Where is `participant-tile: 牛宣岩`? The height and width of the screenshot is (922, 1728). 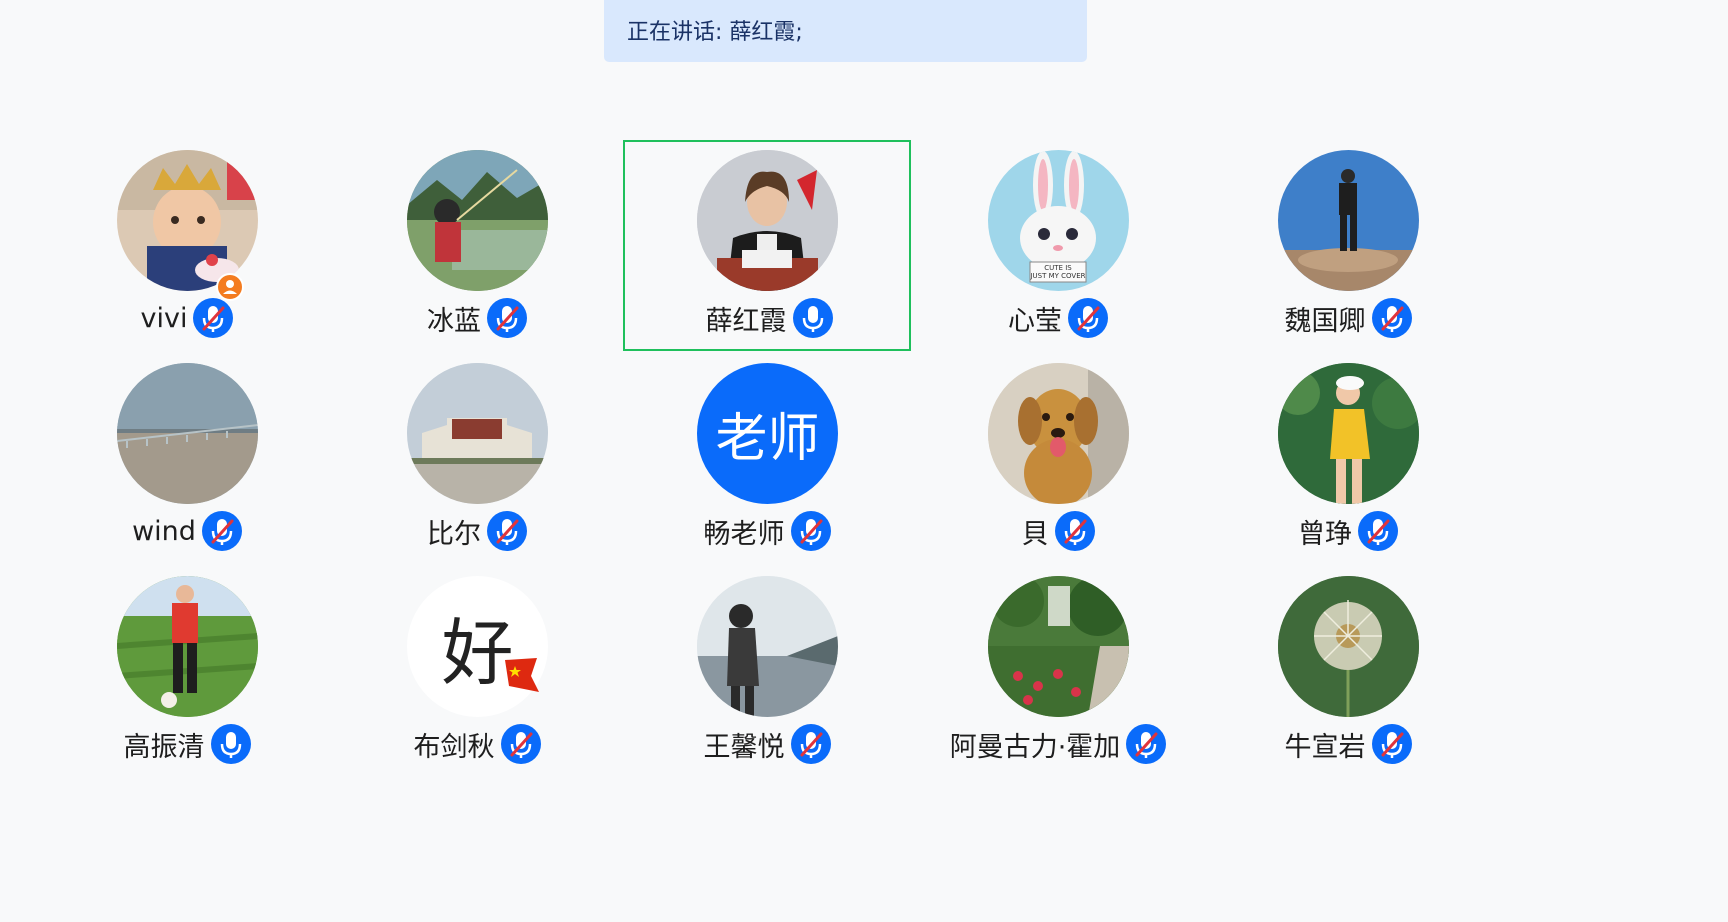
participant-tile: 牛宣岩 is located at coordinates (1348, 671).